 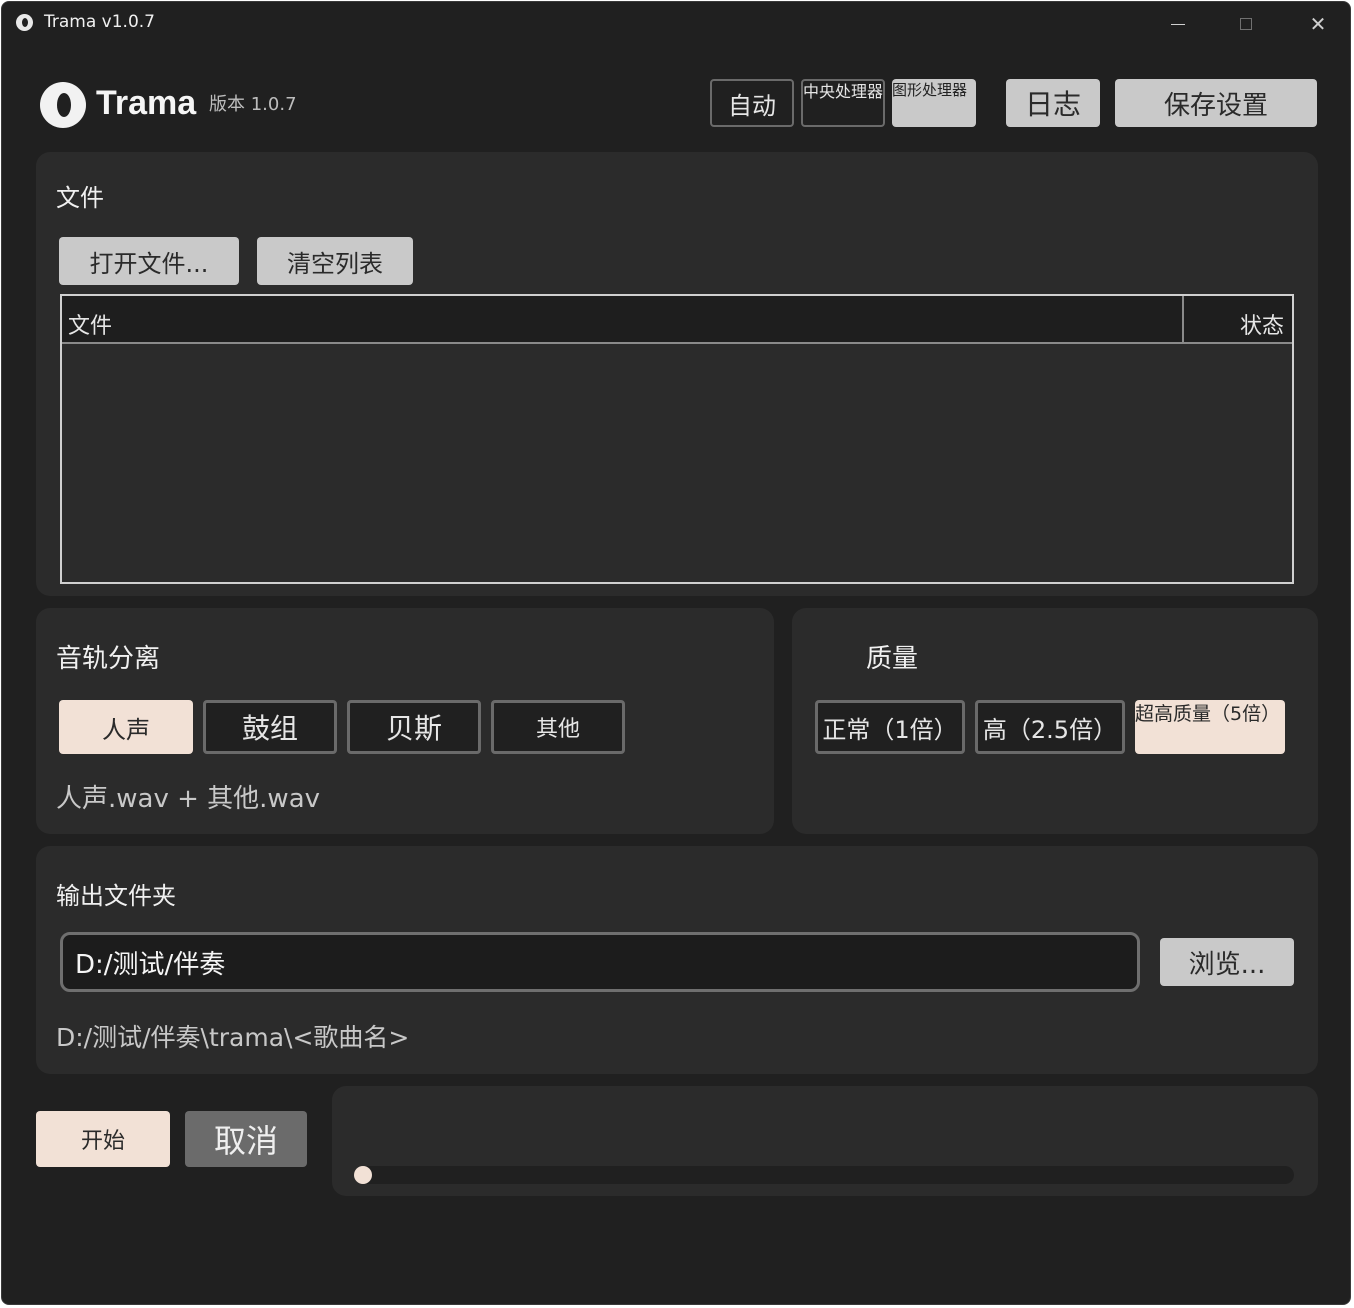 What do you see at coordinates (80, 198) in the screenshot?
I see `files-title: 文件` at bounding box center [80, 198].